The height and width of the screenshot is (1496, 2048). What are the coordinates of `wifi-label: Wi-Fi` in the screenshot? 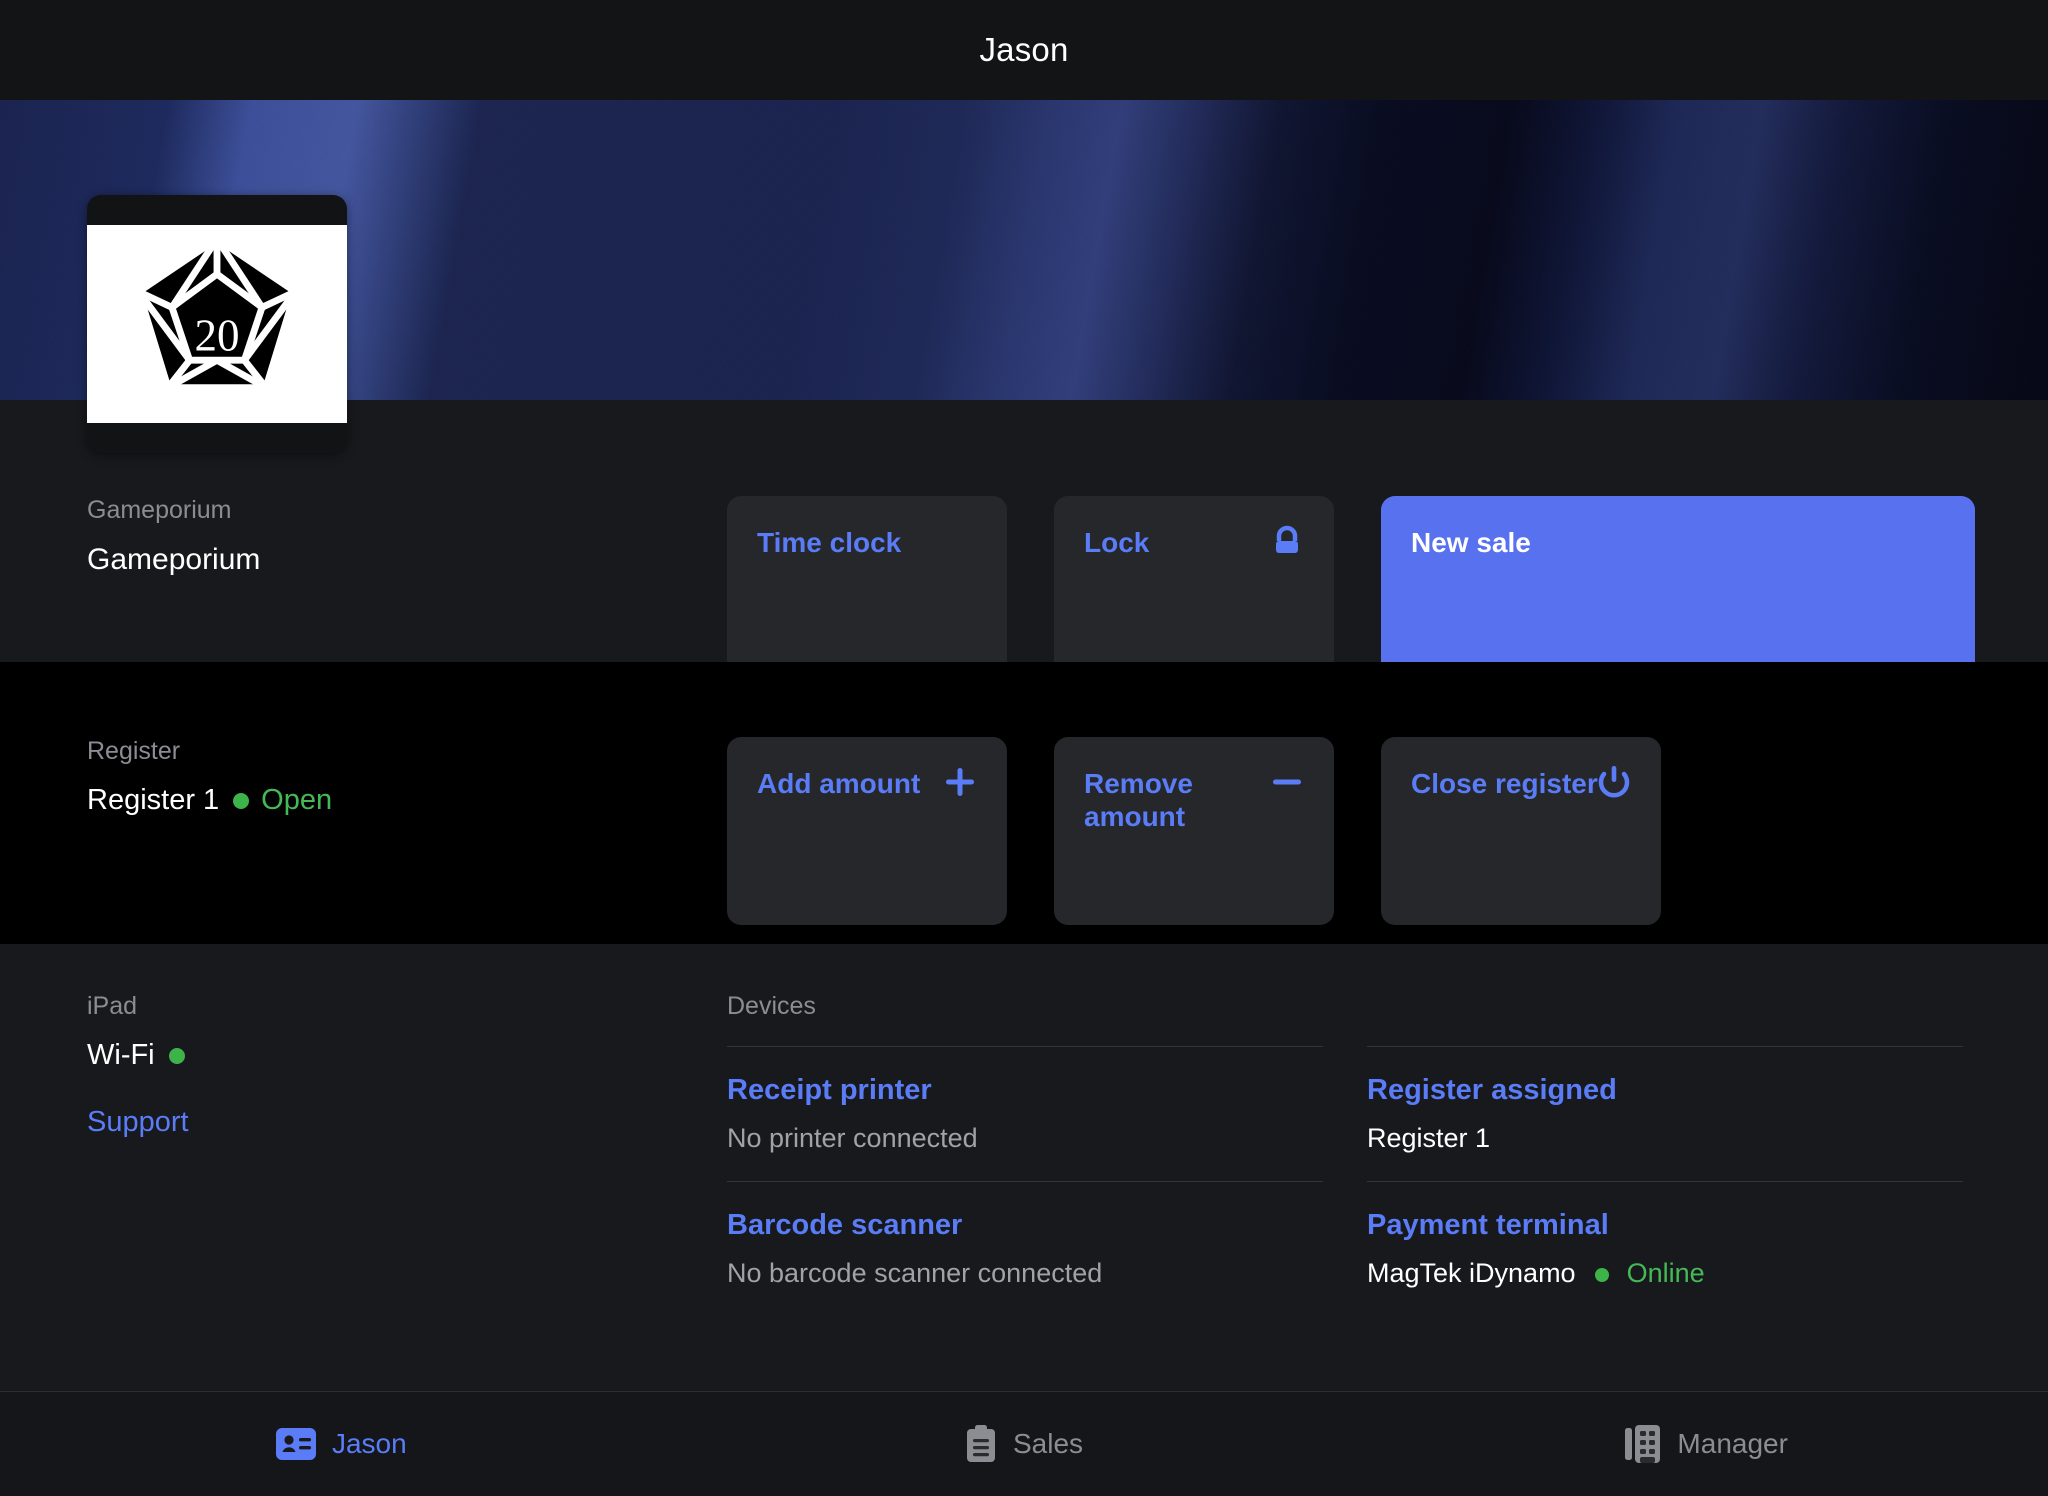 It's located at (121, 1055).